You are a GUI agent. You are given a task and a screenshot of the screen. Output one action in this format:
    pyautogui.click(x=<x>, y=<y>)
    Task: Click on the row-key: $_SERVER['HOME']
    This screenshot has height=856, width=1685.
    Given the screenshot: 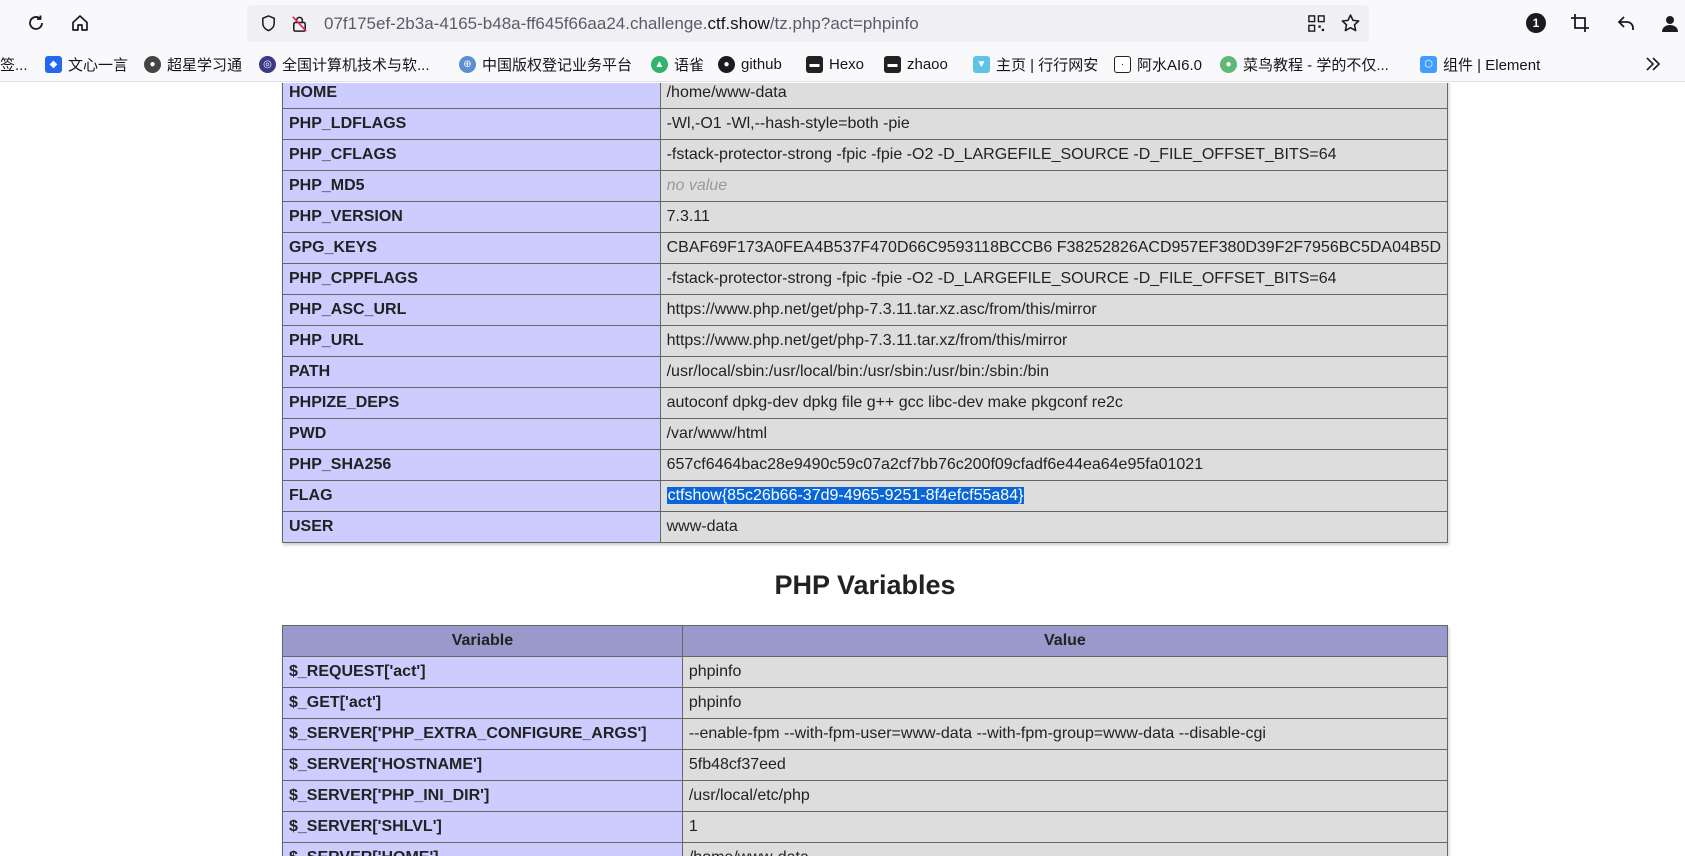 What is the action you would take?
    pyautogui.click(x=482, y=849)
    